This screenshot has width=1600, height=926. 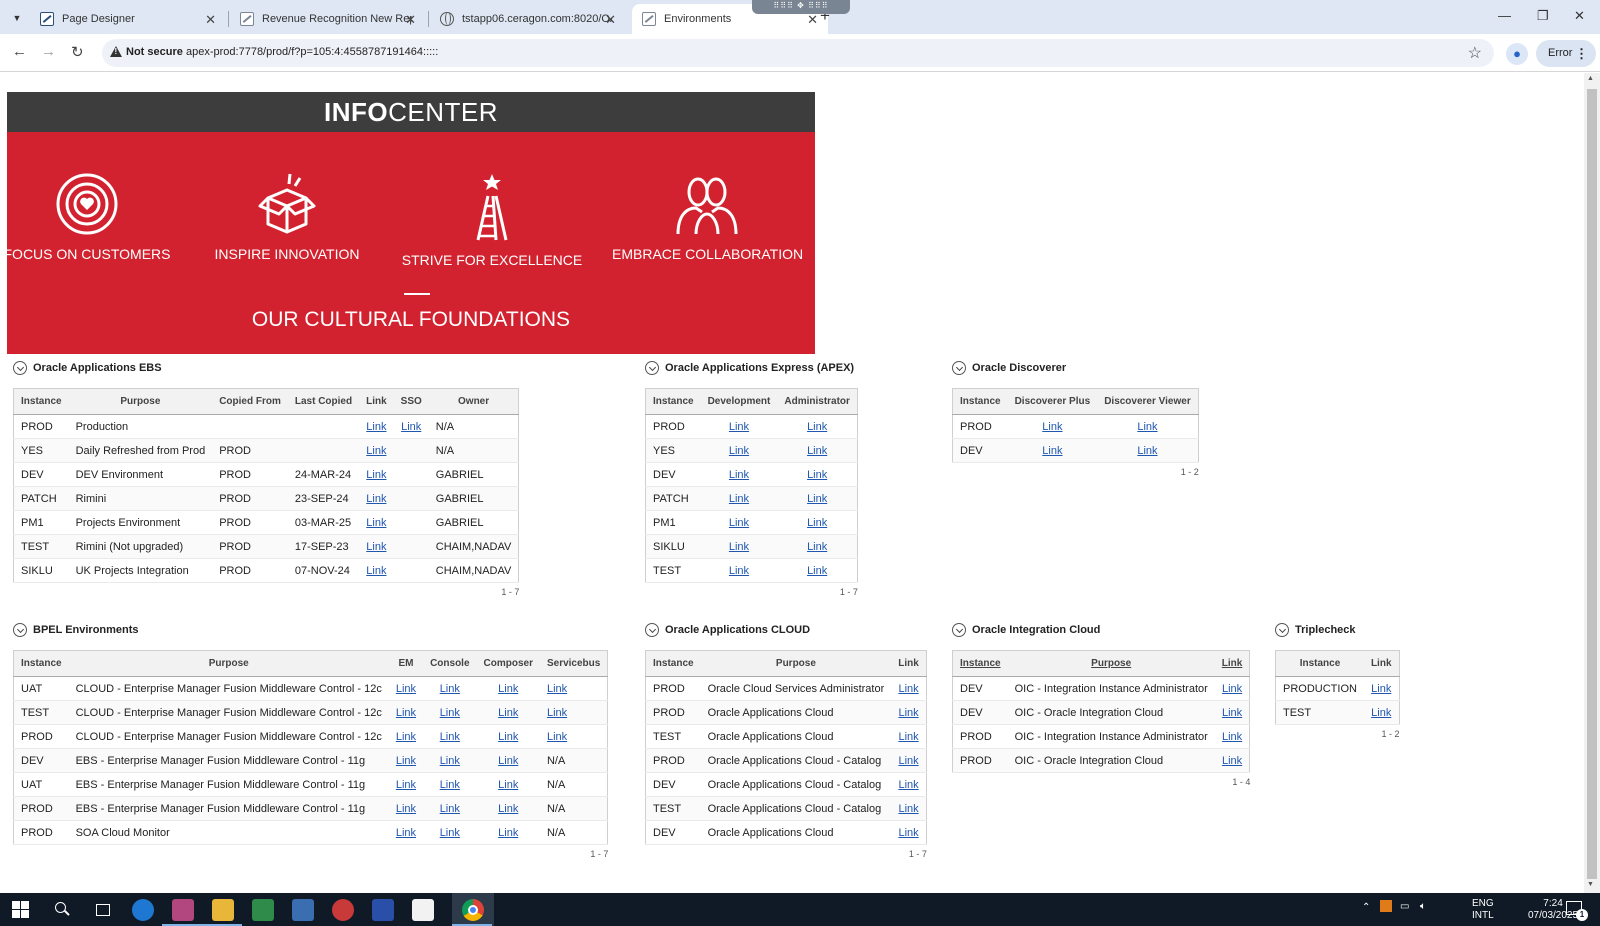 I want to click on region-header: Oracle Integration Cloud, so click(x=1101, y=630).